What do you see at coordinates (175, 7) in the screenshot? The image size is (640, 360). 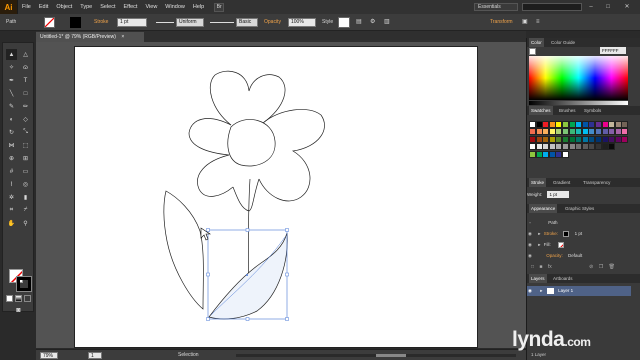 I see `menu-window: Window` at bounding box center [175, 7].